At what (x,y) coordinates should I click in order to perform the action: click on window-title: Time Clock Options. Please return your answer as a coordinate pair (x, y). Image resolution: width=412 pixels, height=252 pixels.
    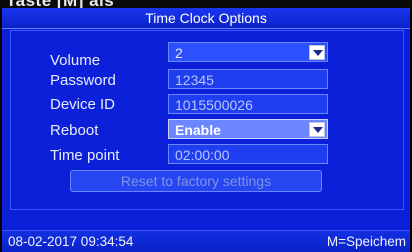
    Looking at the image, I should click on (206, 18).